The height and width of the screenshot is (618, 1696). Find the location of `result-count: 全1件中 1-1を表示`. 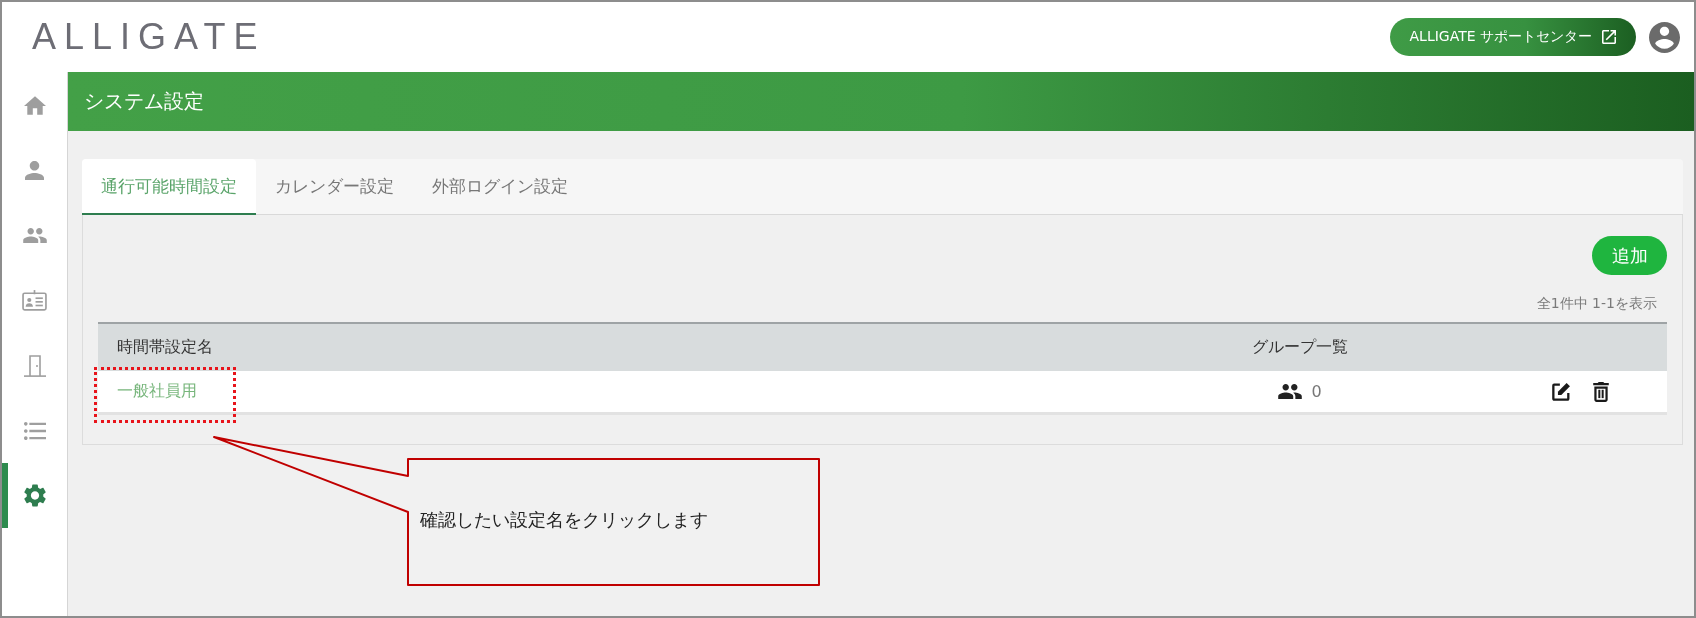

result-count: 全1件中 1-1を表示 is located at coordinates (1596, 303).